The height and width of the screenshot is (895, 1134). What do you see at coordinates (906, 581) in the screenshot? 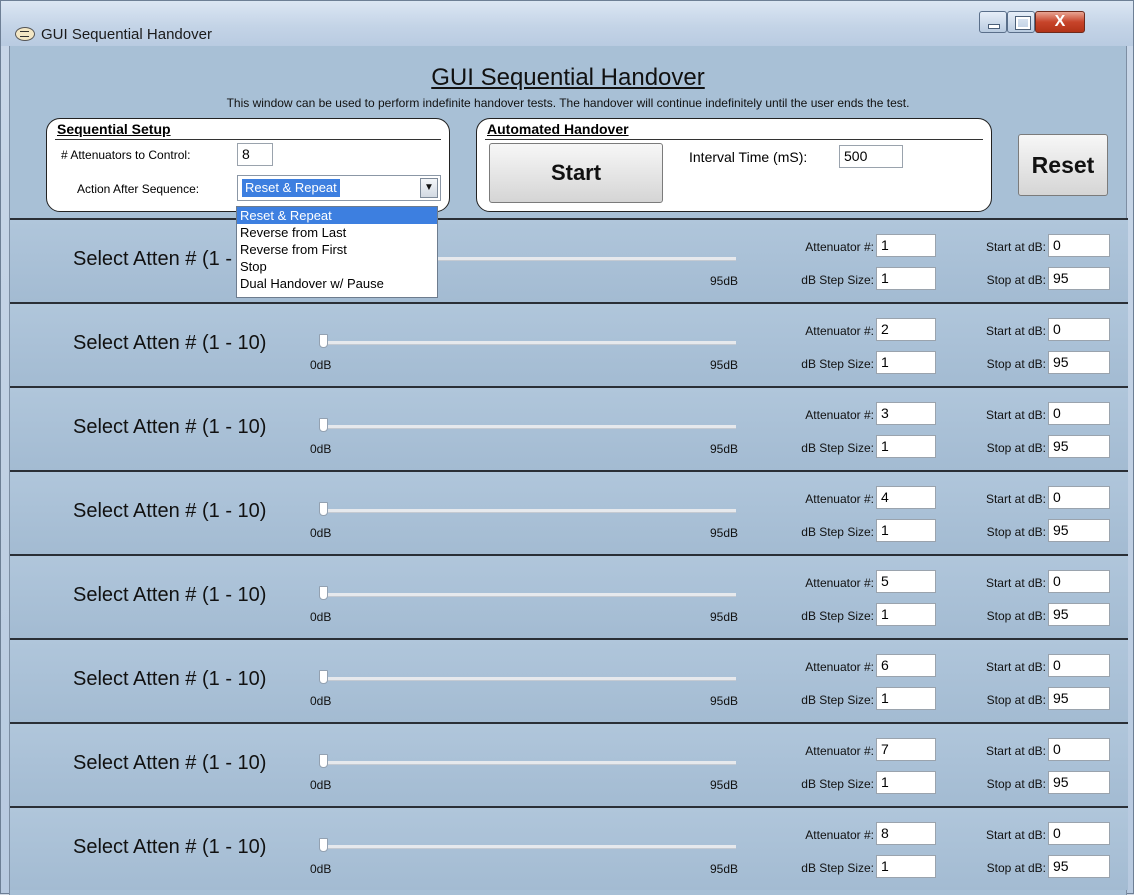
I see `attenuator-number-input: 5` at bounding box center [906, 581].